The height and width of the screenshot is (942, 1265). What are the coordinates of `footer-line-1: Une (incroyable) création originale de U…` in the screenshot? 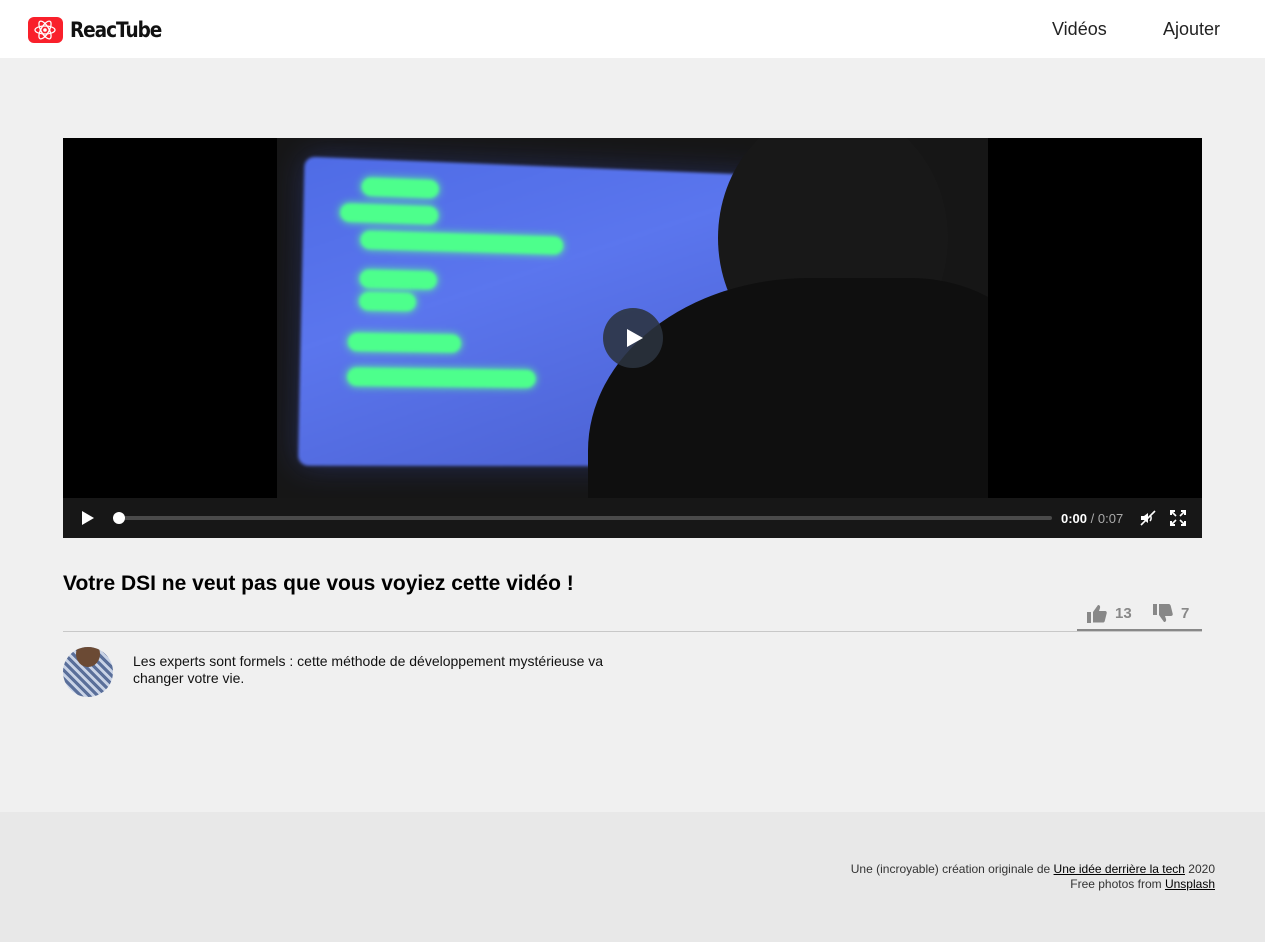 It's located at (1033, 869).